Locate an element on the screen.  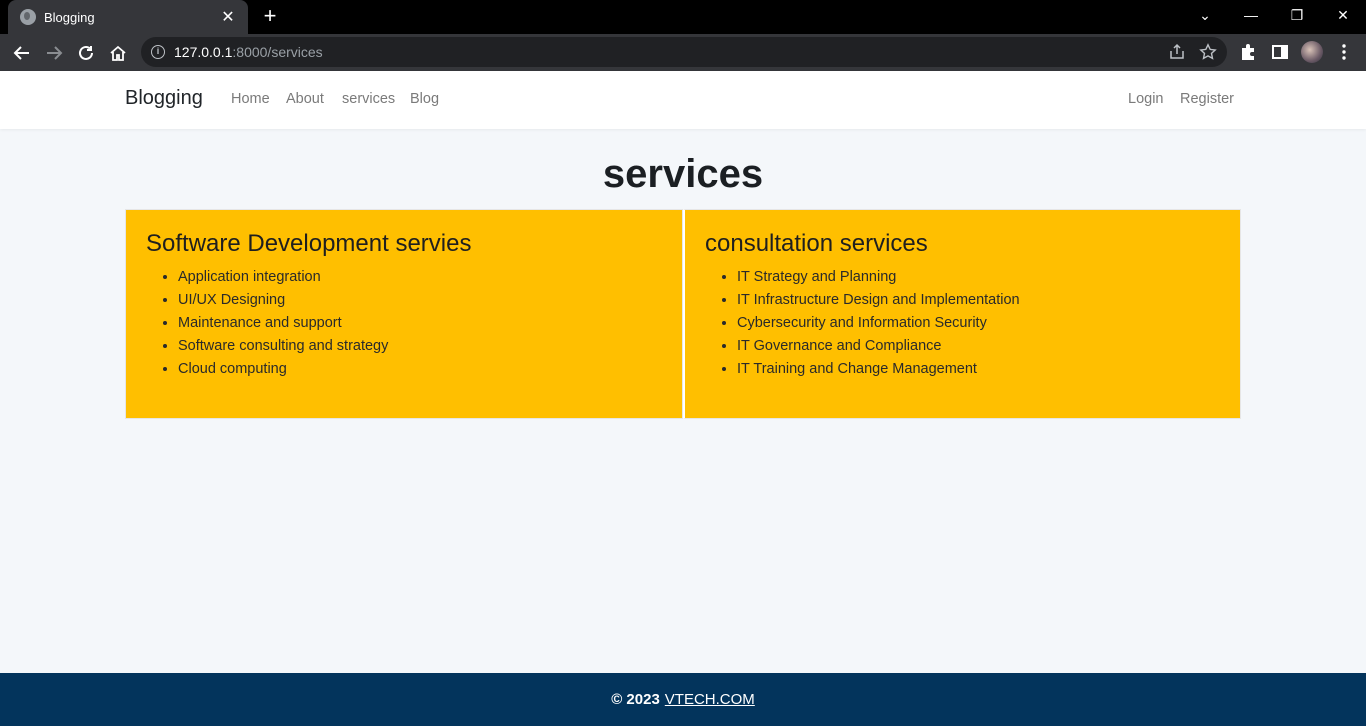
tab-close-icon: ✕ is located at coordinates (228, 17).